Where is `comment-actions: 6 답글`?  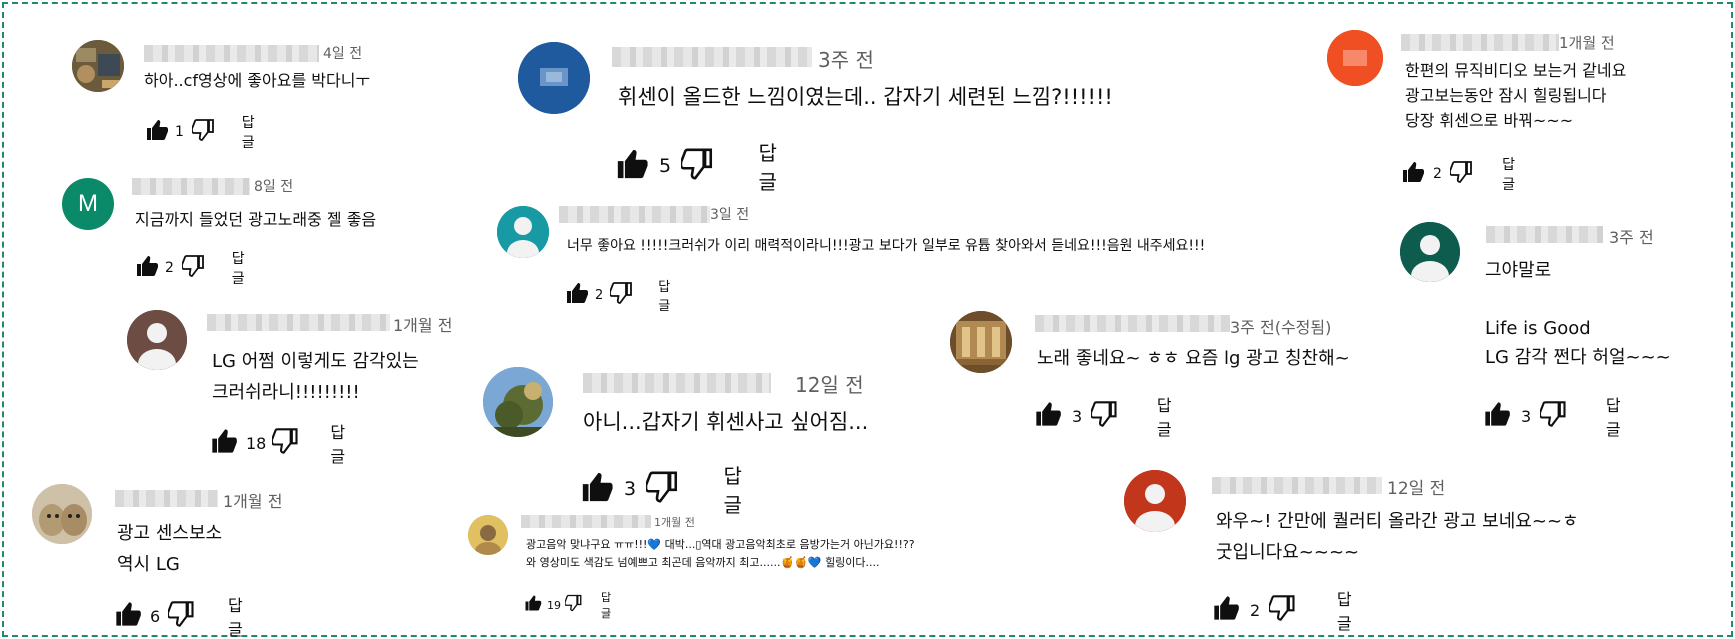 comment-actions: 6 답글 is located at coordinates (181, 615).